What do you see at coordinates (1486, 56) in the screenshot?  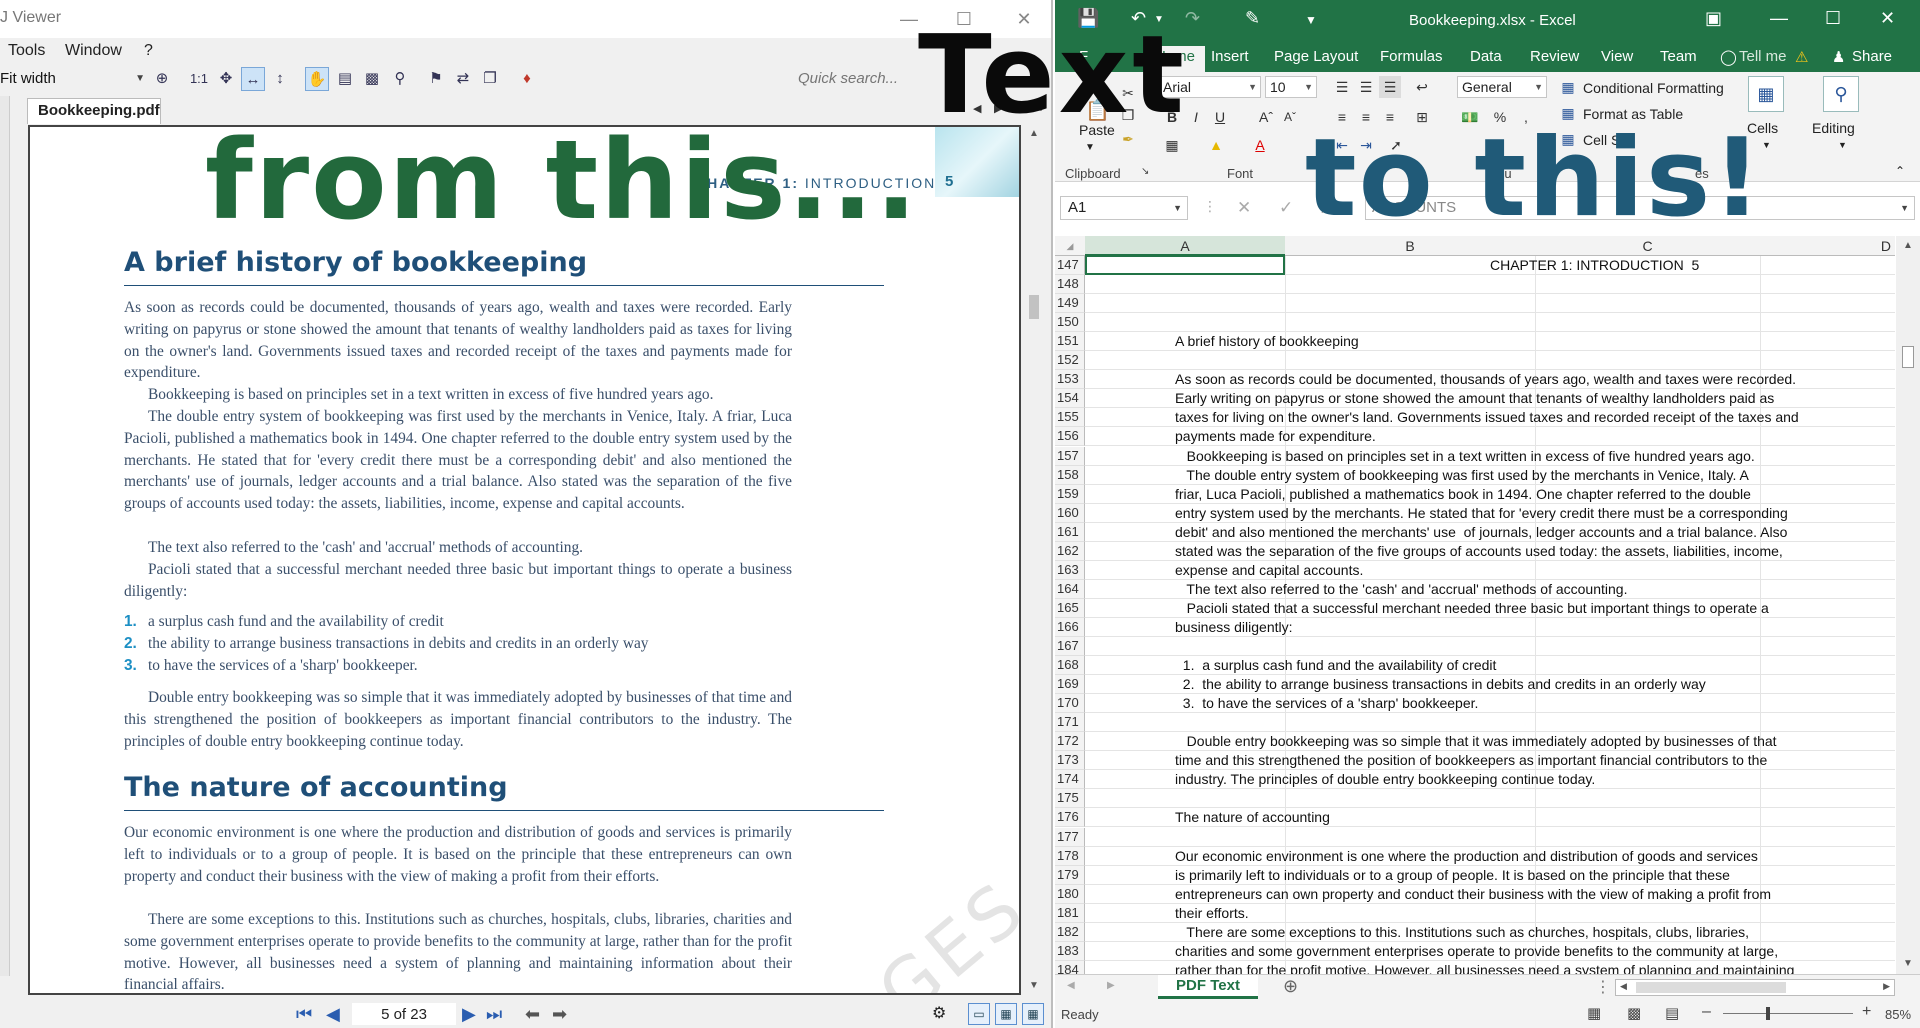 I see `tab-data: Data` at bounding box center [1486, 56].